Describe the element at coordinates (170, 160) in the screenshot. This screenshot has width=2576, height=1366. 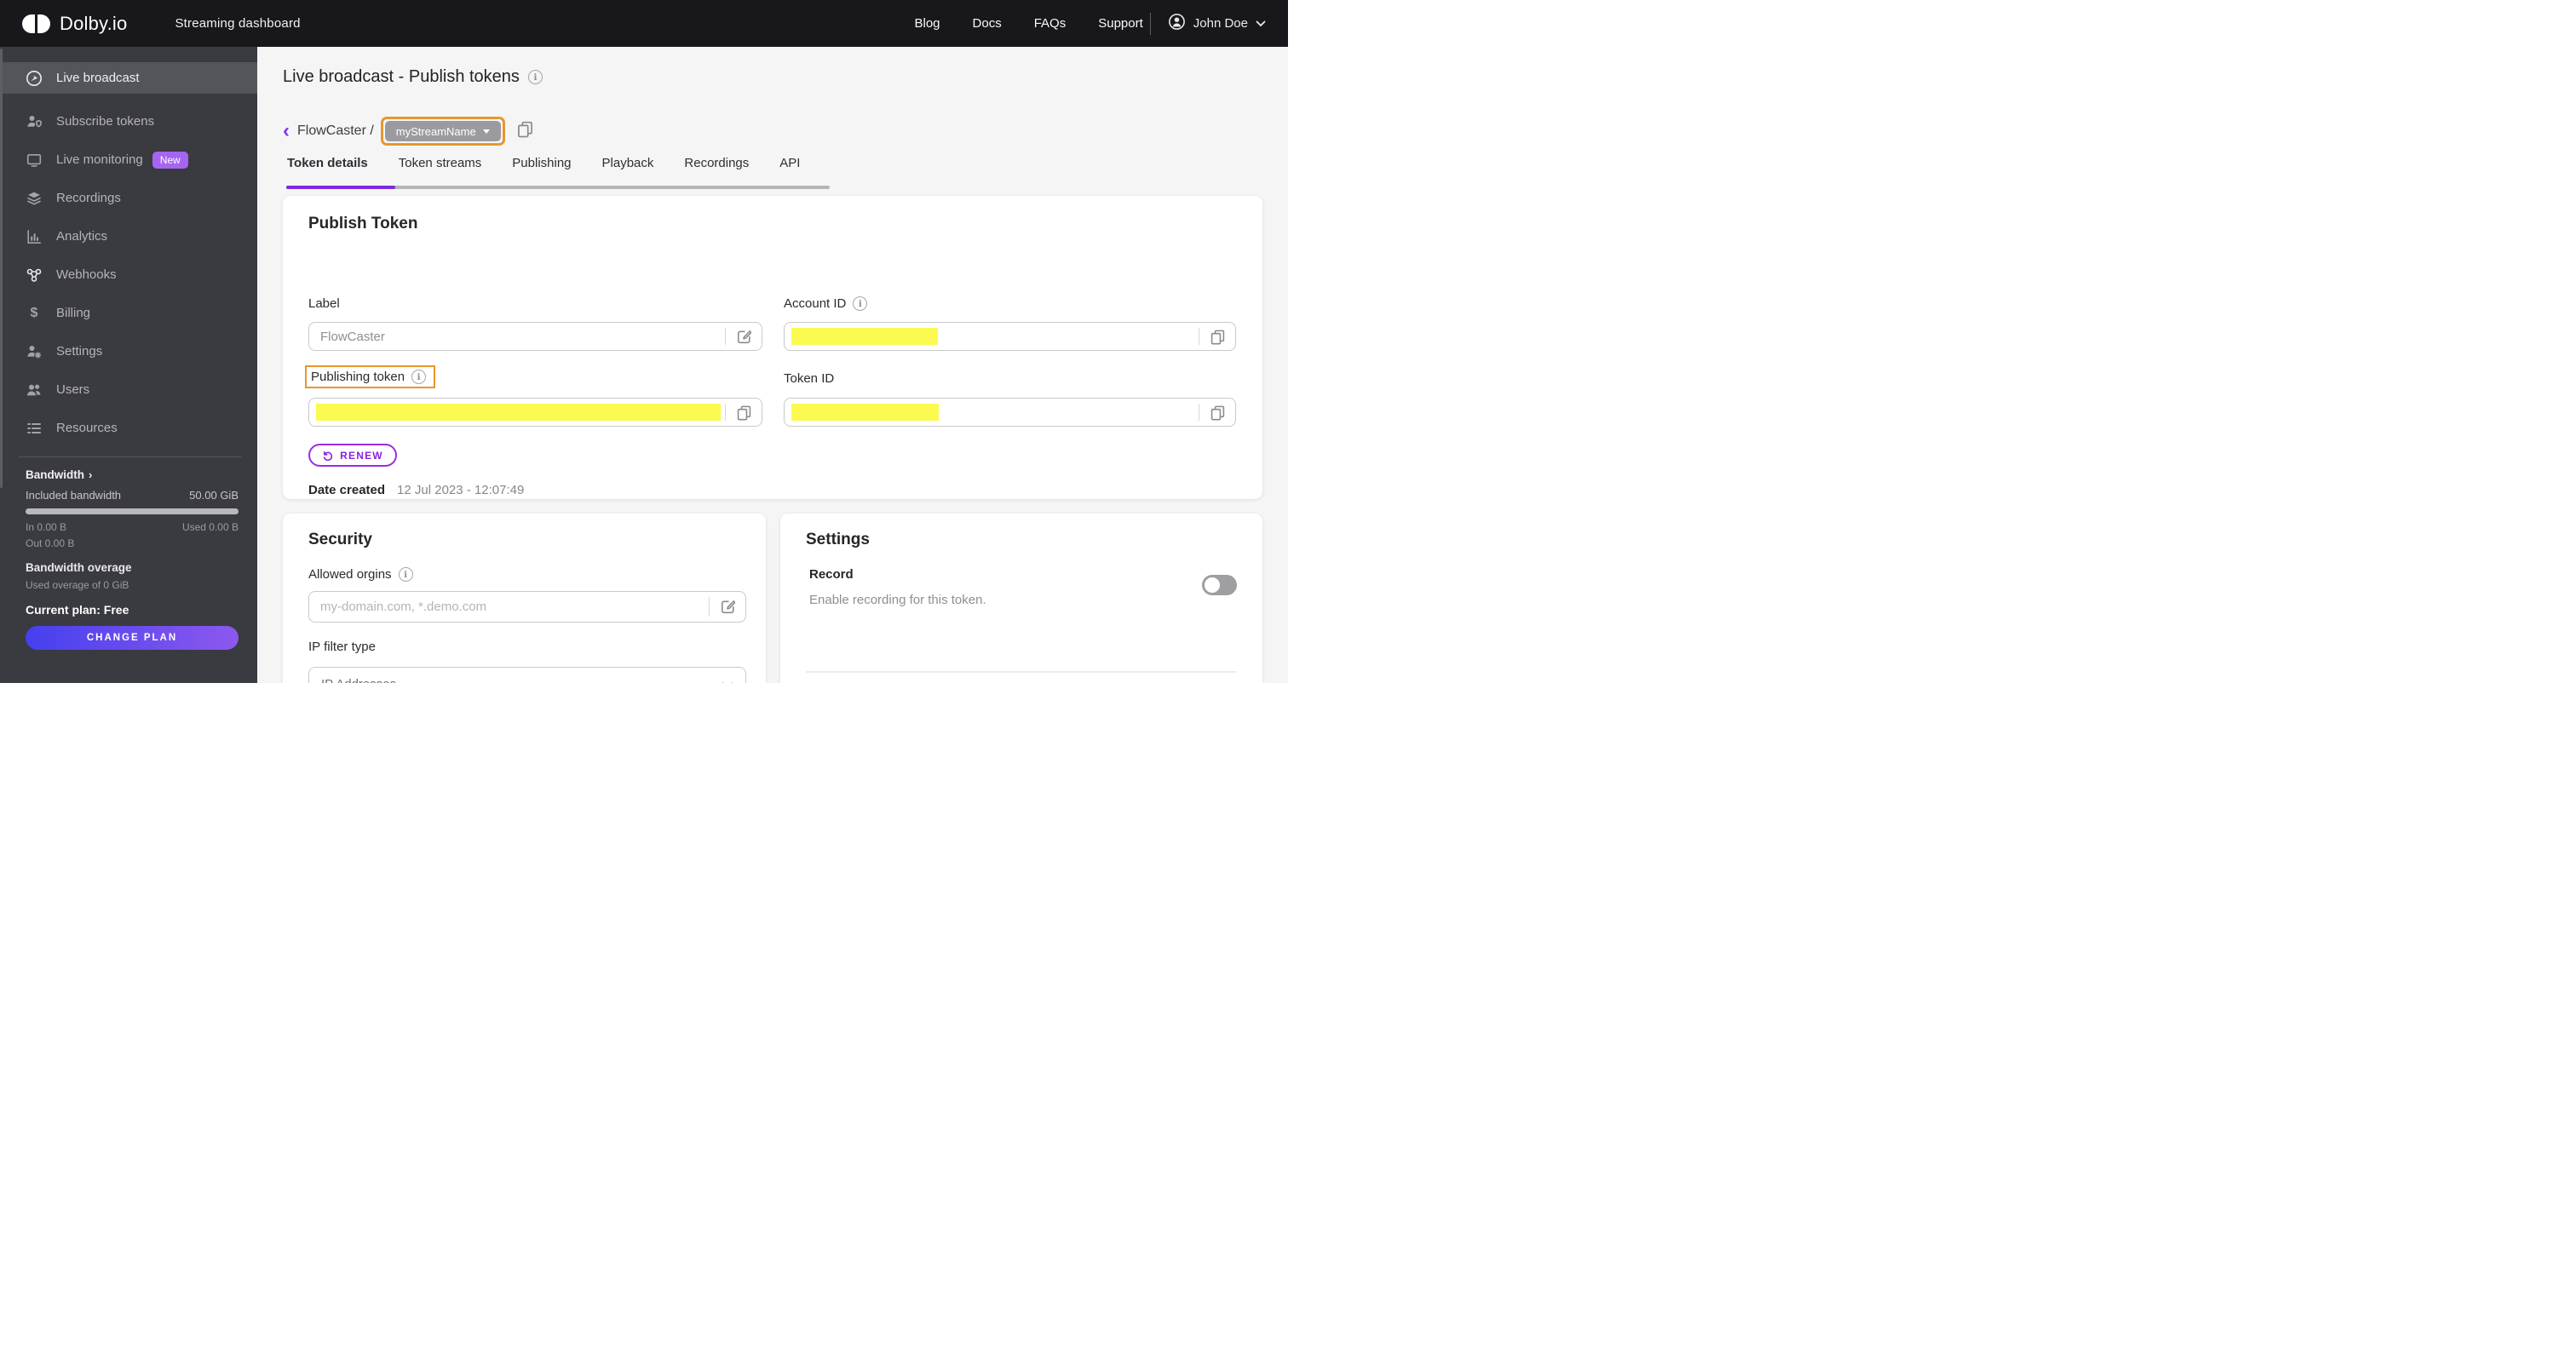
I see `new-badge: New` at that location.